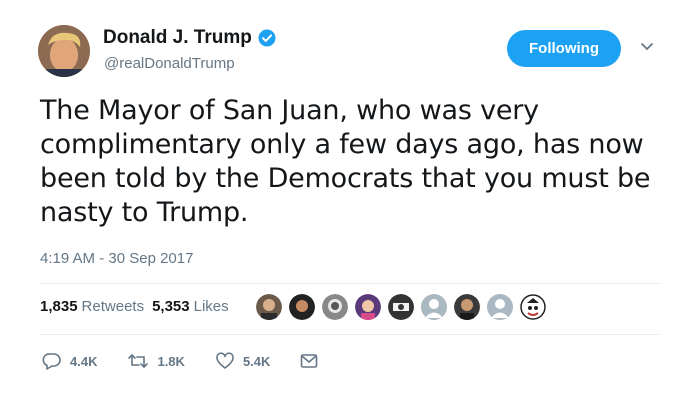  I want to click on reply-count: 4.4K, so click(84, 361).